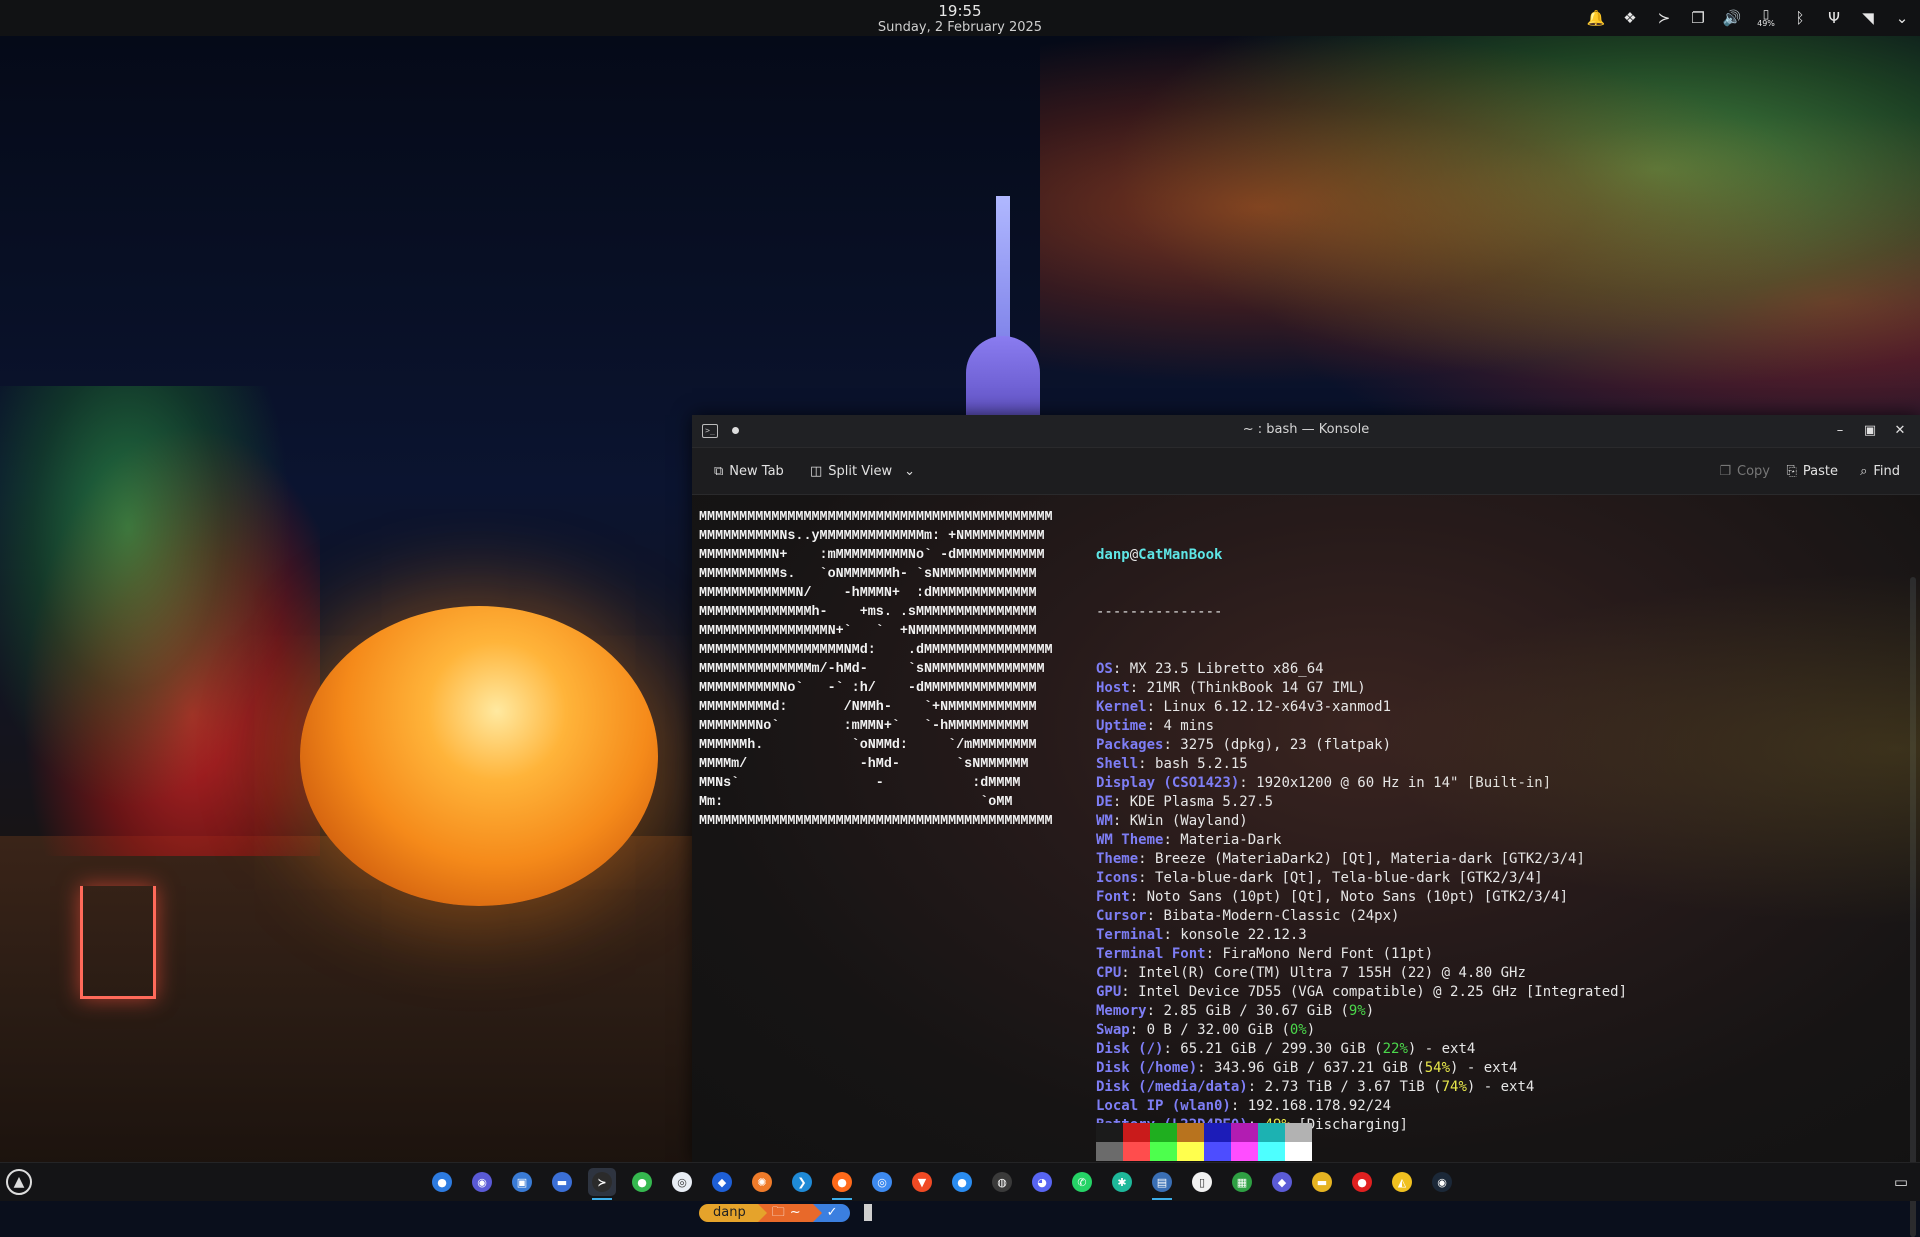  Describe the element at coordinates (762, 1182) in the screenshot. I see `app-orange-icon: ✺` at that location.